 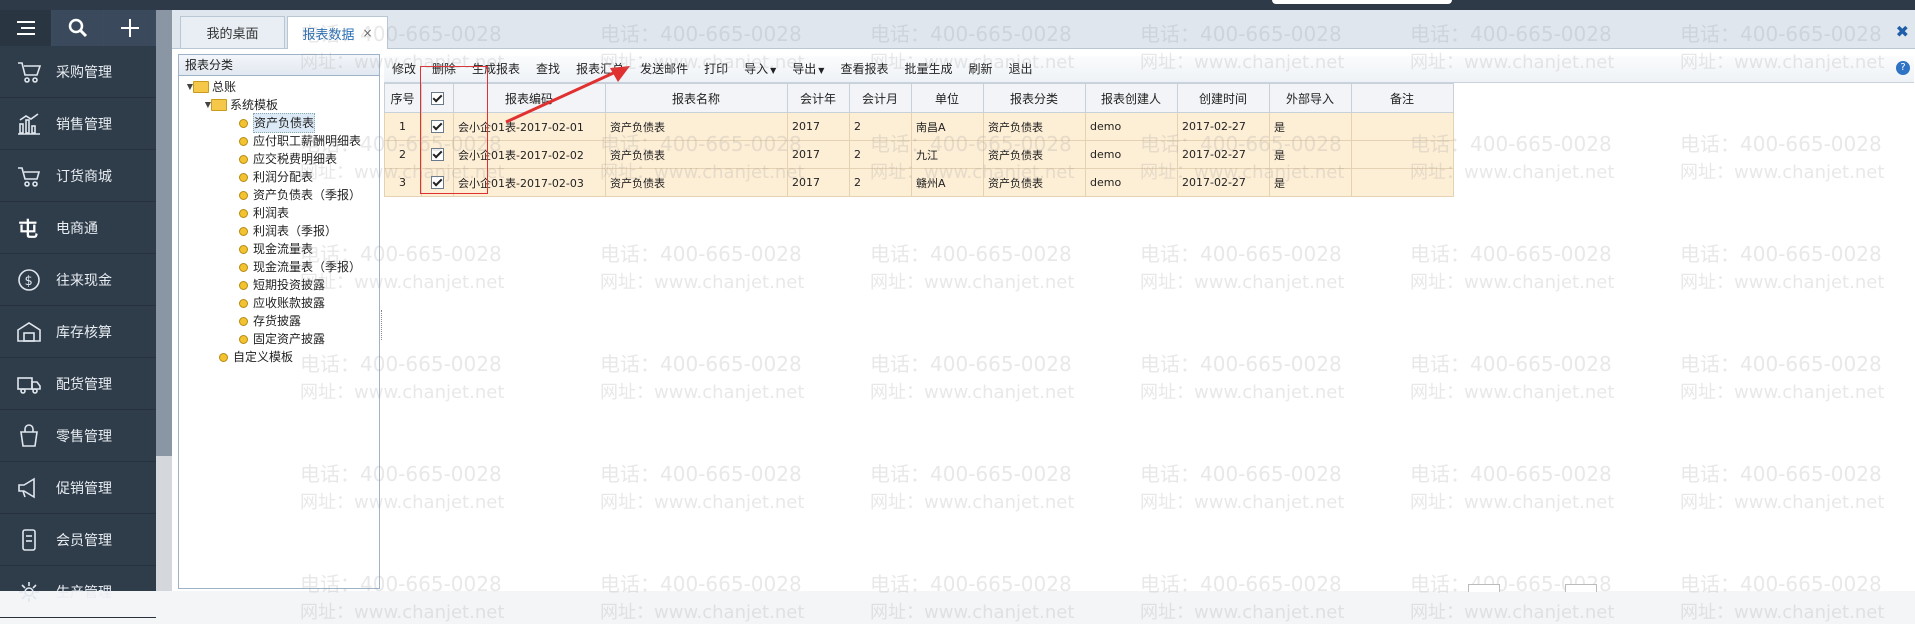 I want to click on tree-node: 资产负债表, so click(x=277, y=123).